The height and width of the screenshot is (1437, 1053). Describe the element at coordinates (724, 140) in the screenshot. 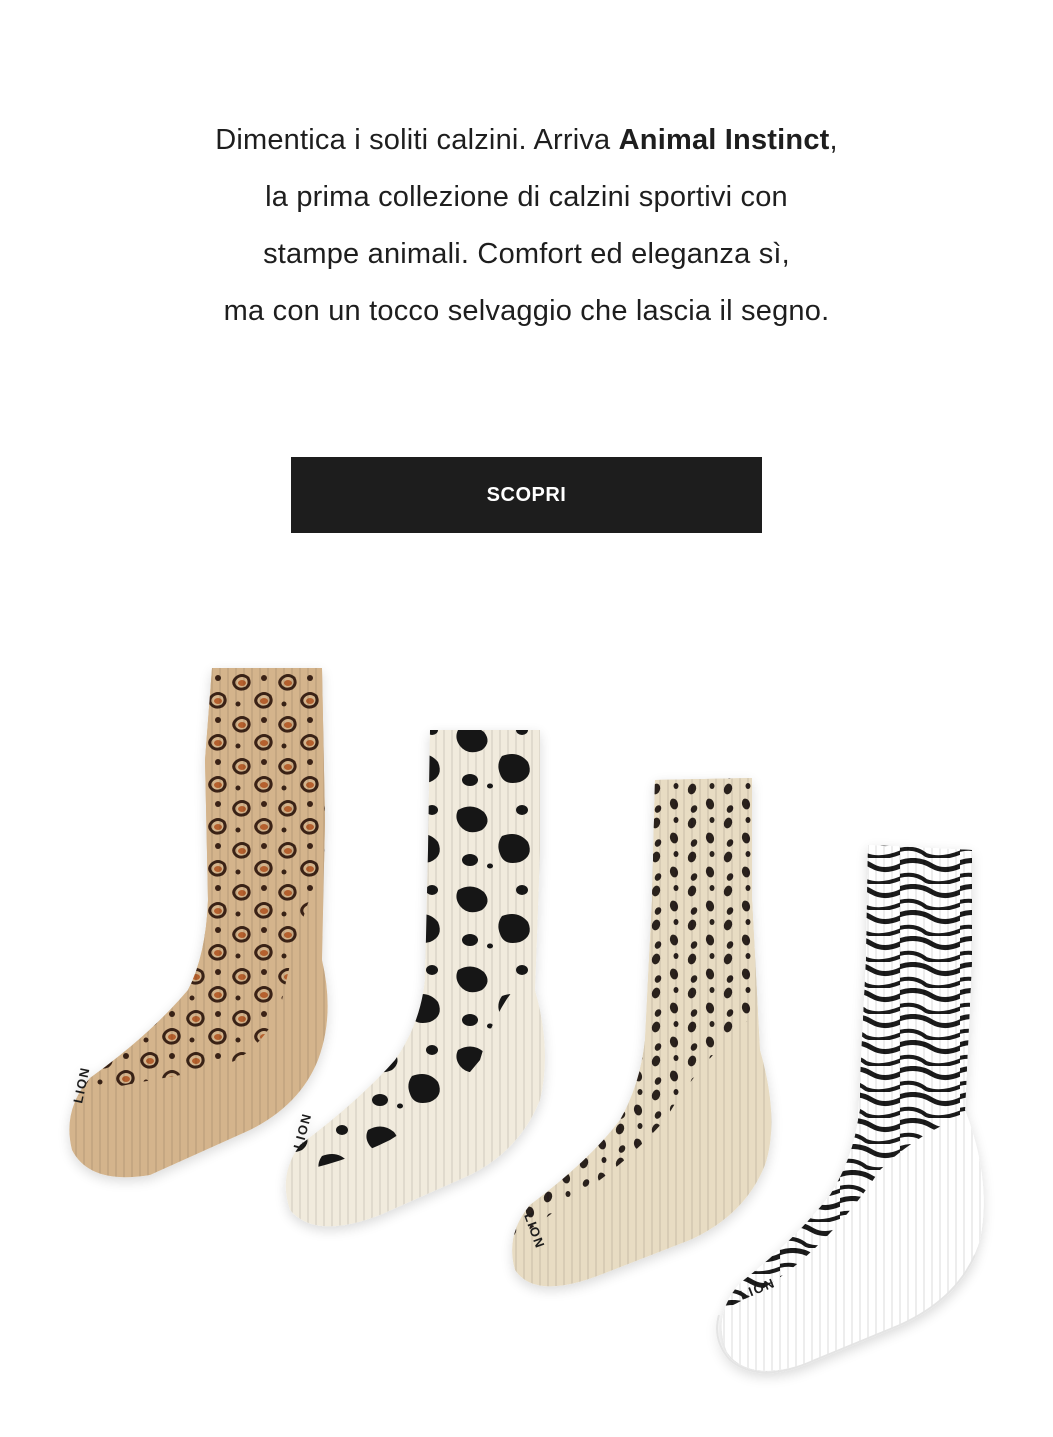

I see `collection-name: Animal Instinct` at that location.